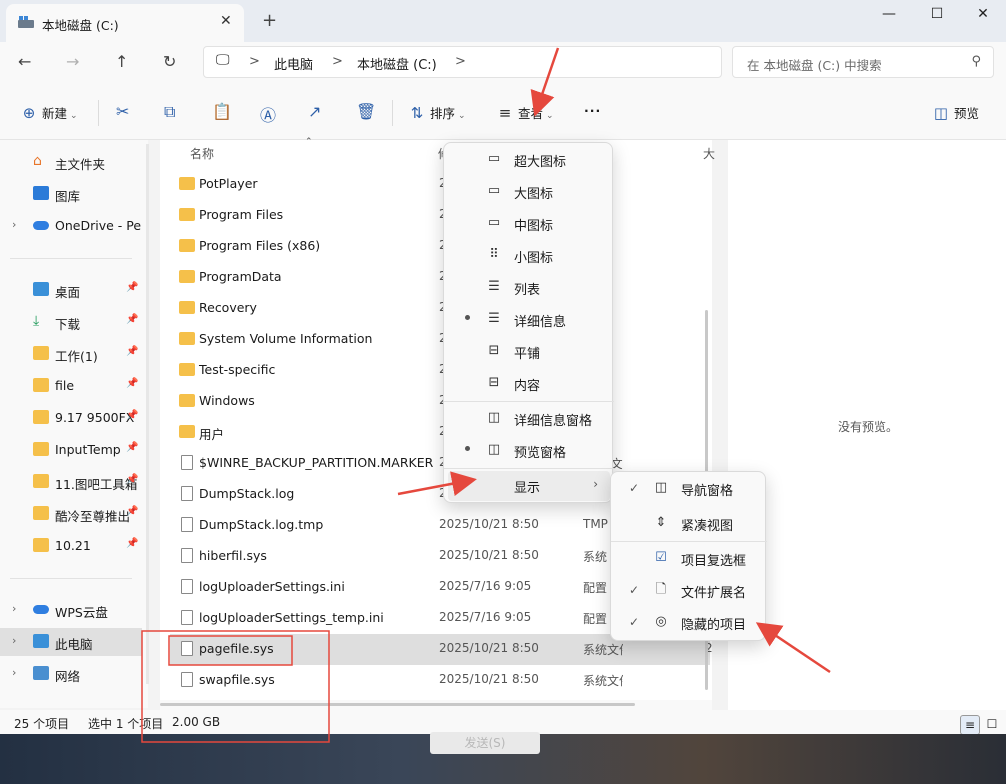 Image resolution: width=1006 pixels, height=784 pixels. I want to click on table-row: System Volume Information2夹, so click(440, 339).